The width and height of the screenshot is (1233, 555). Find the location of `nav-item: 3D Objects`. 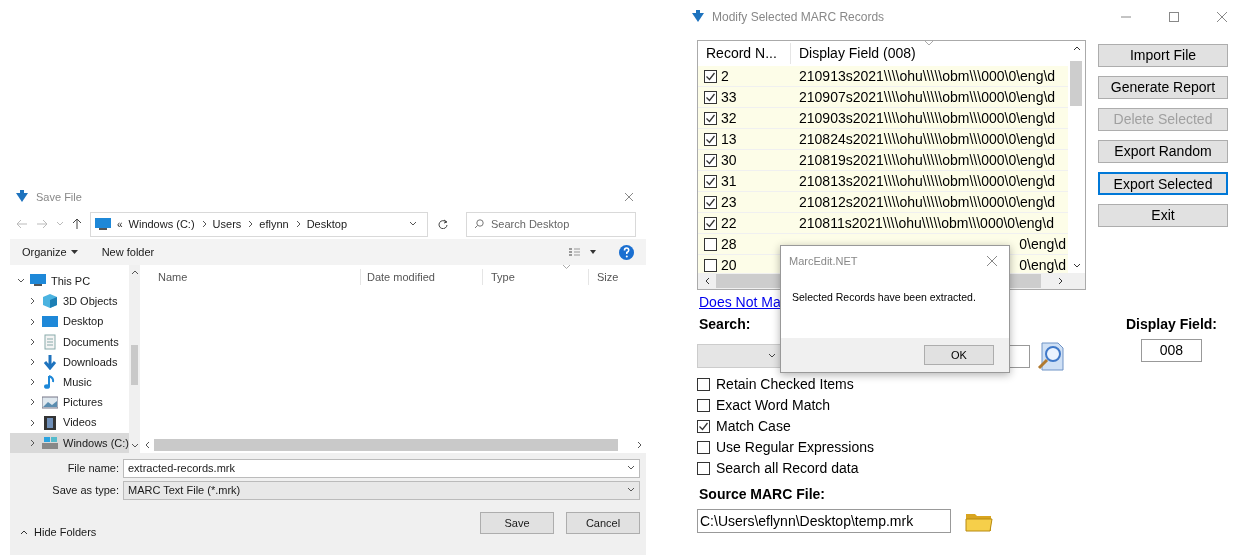

nav-item: 3D Objects is located at coordinates (69, 301).